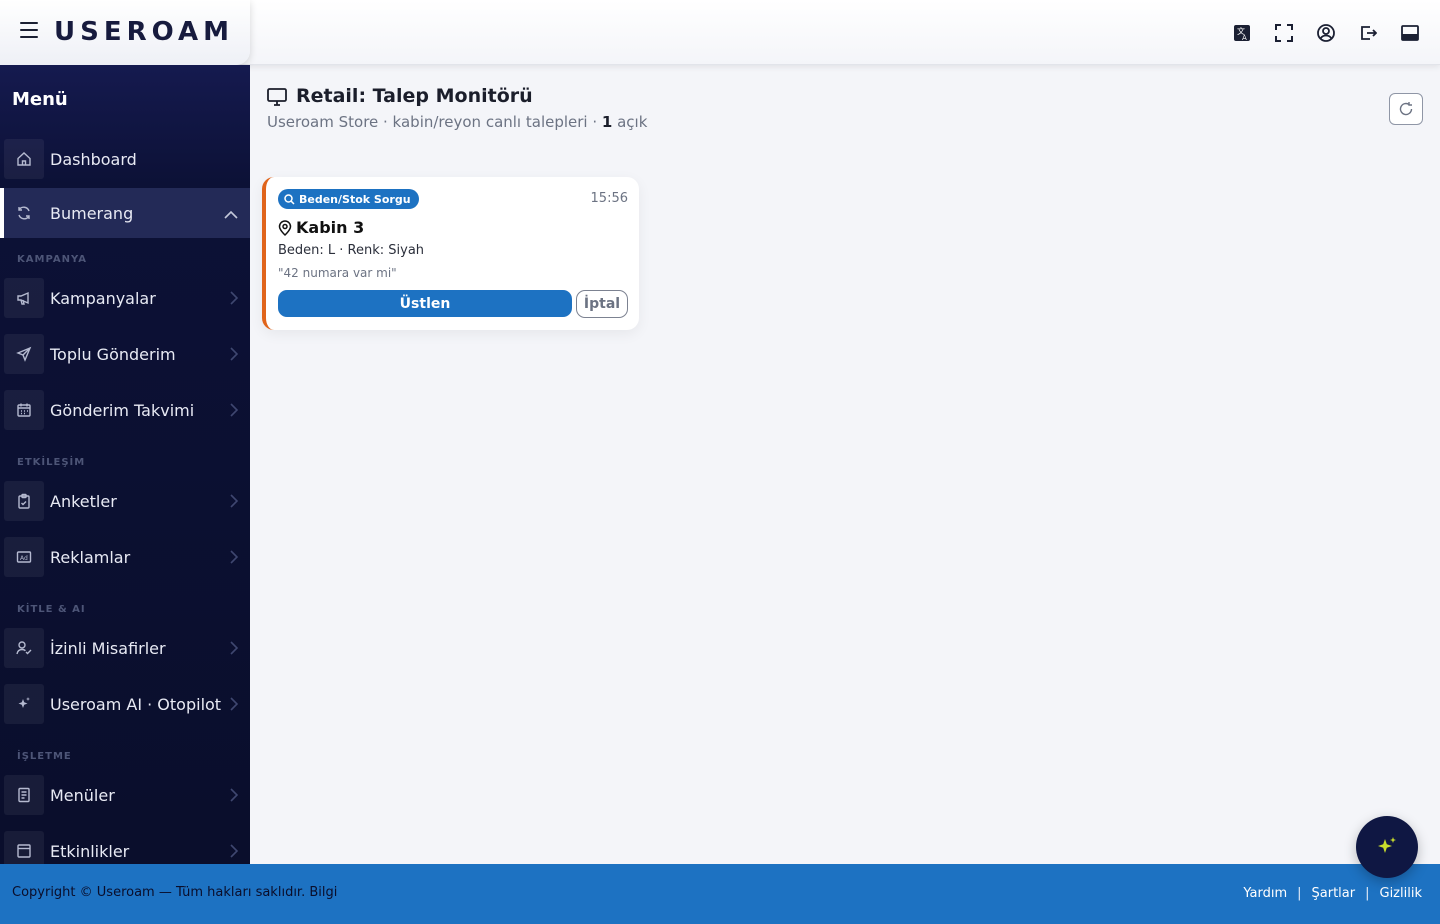 Image resolution: width=1440 pixels, height=924 pixels. What do you see at coordinates (285, 227) in the screenshot?
I see `map-pin-icon` at bounding box center [285, 227].